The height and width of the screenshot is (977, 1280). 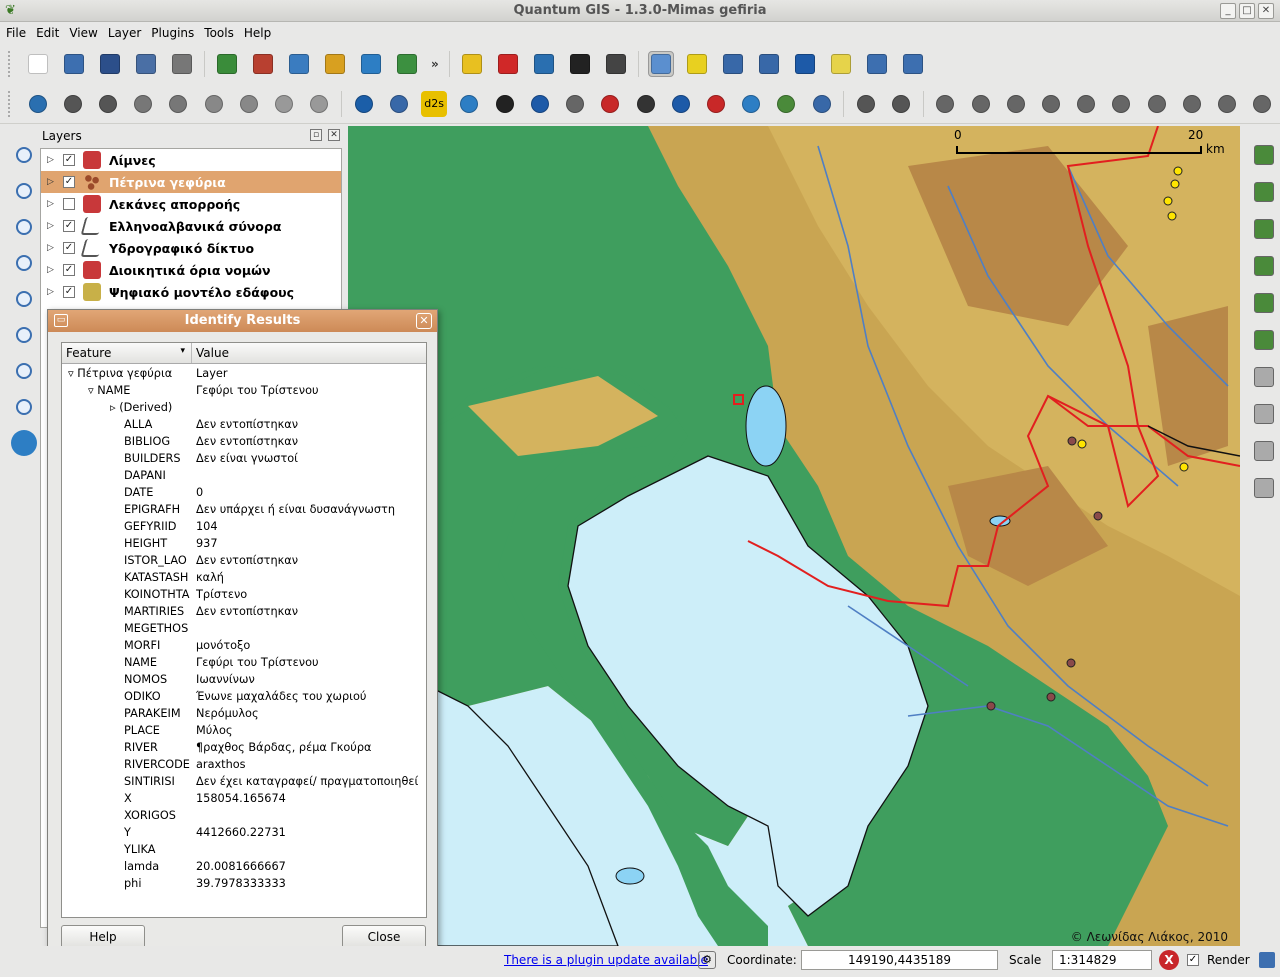 What do you see at coordinates (1102, 960) in the screenshot?
I see `scale-field: 1:314829` at bounding box center [1102, 960].